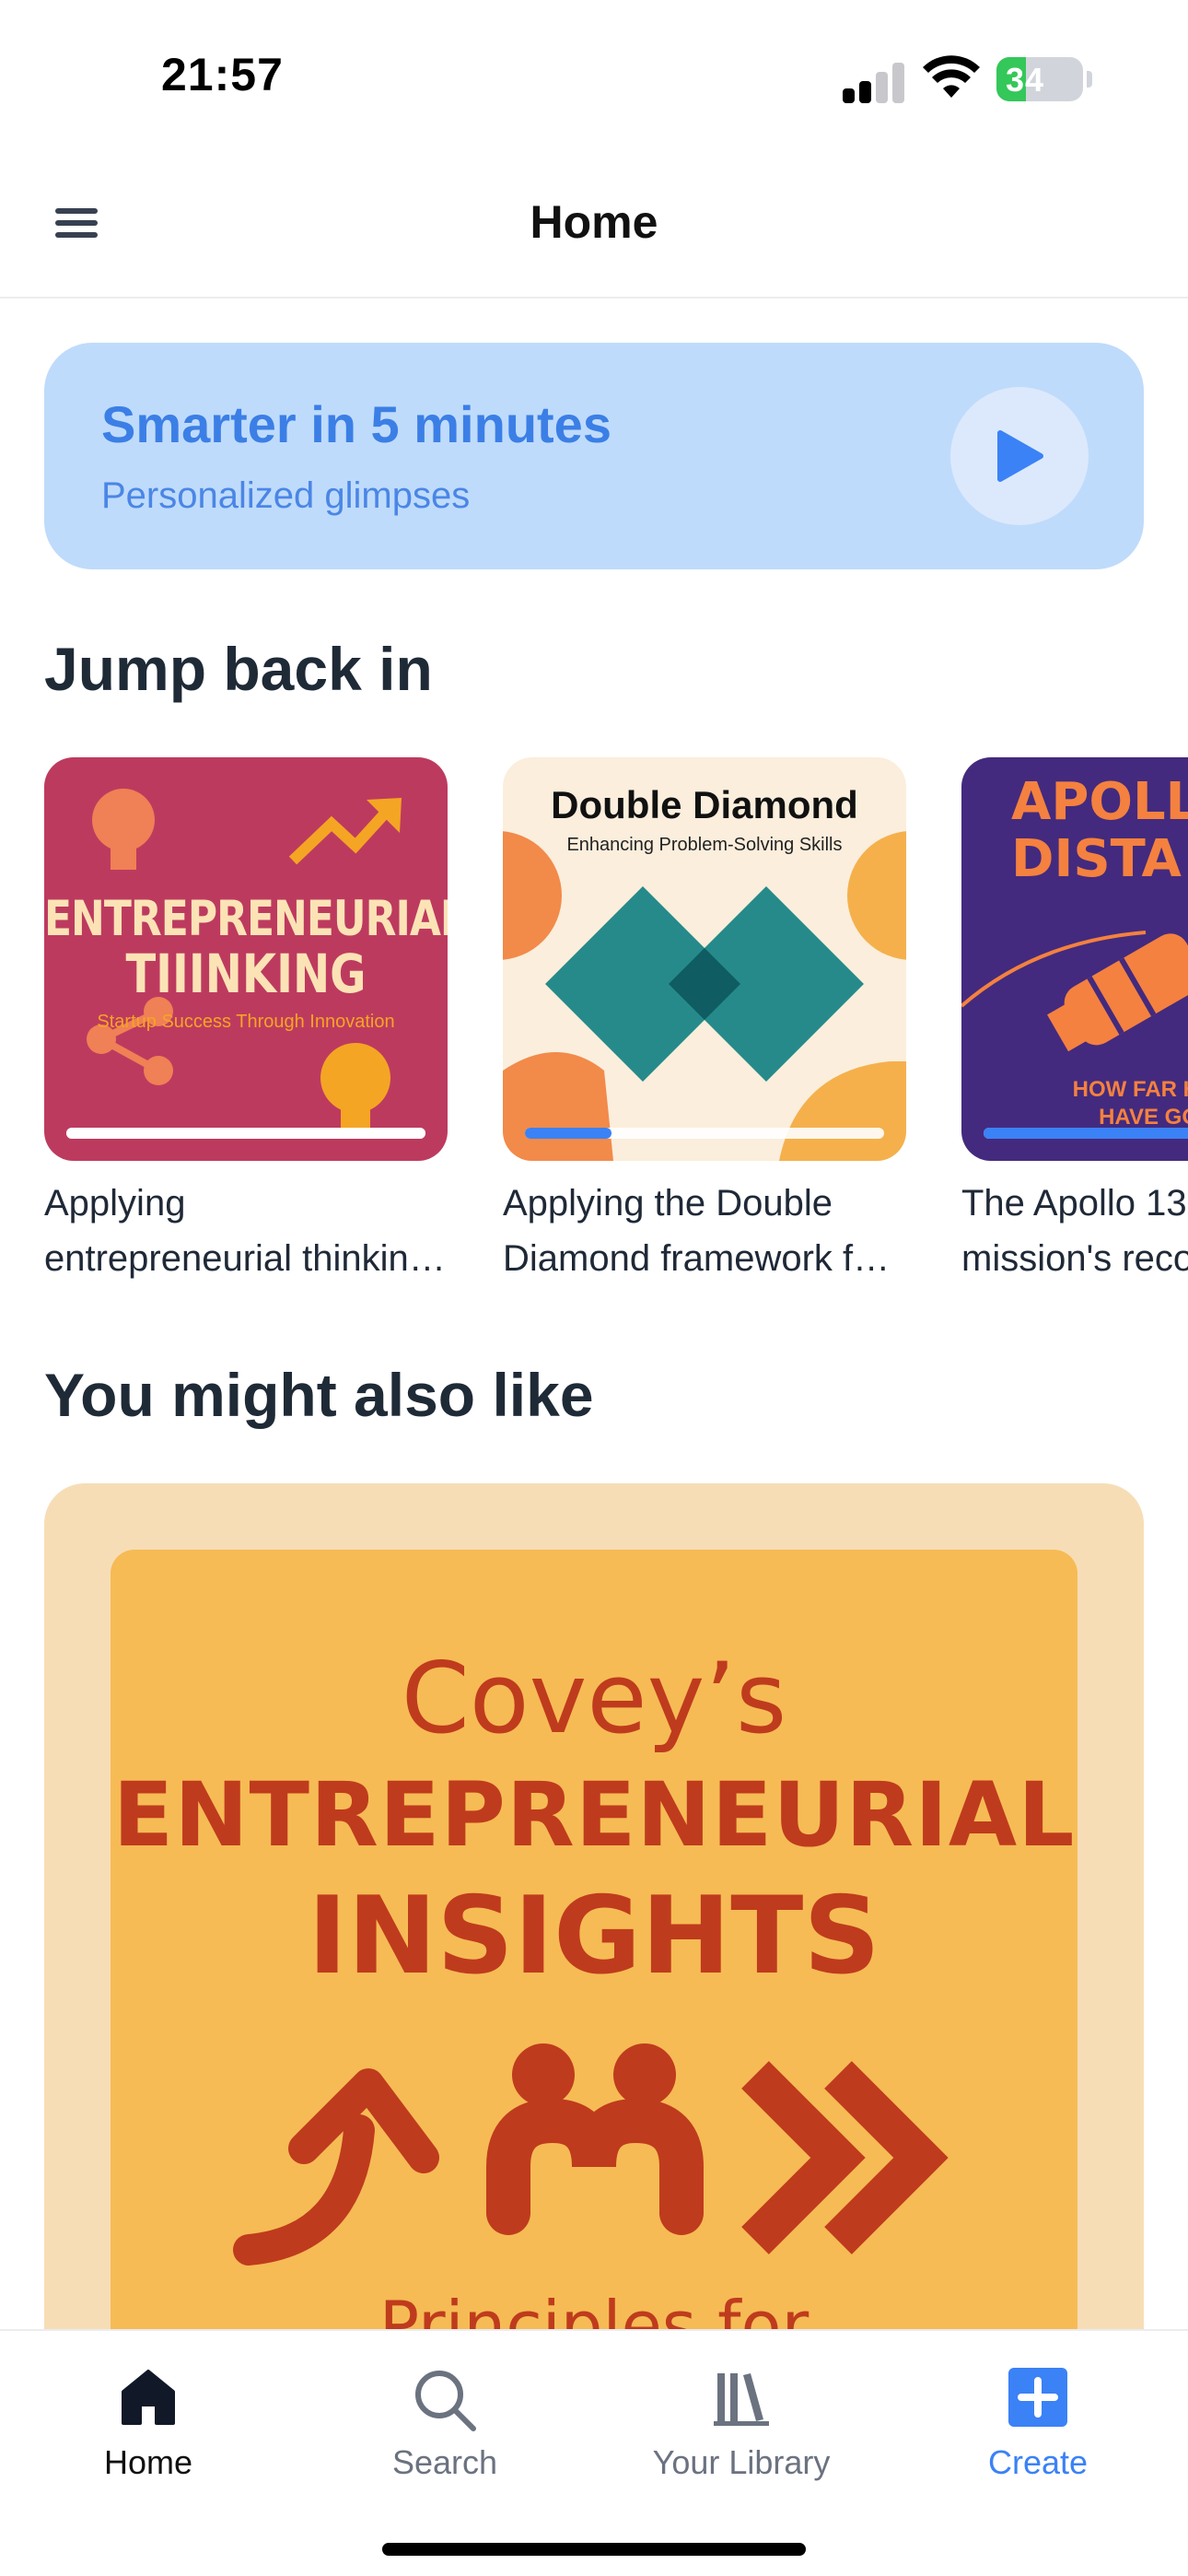  I want to click on card-title-line1: Applying, so click(115, 1203).